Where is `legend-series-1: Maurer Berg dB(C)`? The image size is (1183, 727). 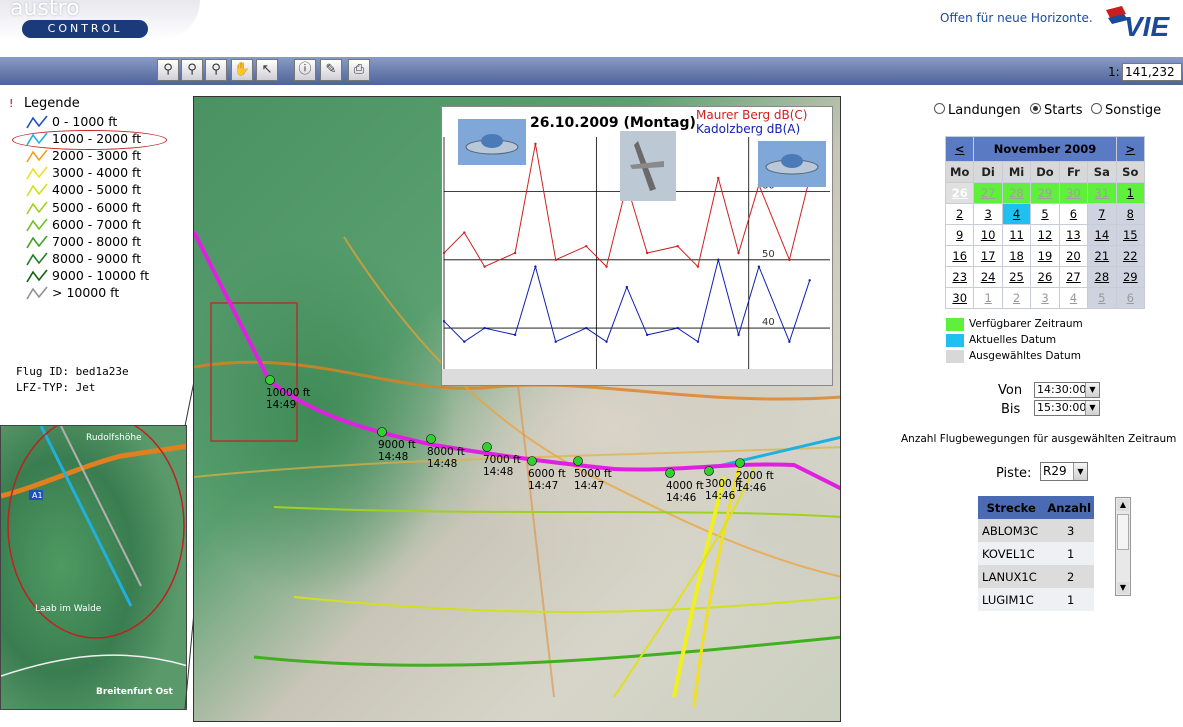
legend-series-1: Maurer Berg dB(C) is located at coordinates (751, 115).